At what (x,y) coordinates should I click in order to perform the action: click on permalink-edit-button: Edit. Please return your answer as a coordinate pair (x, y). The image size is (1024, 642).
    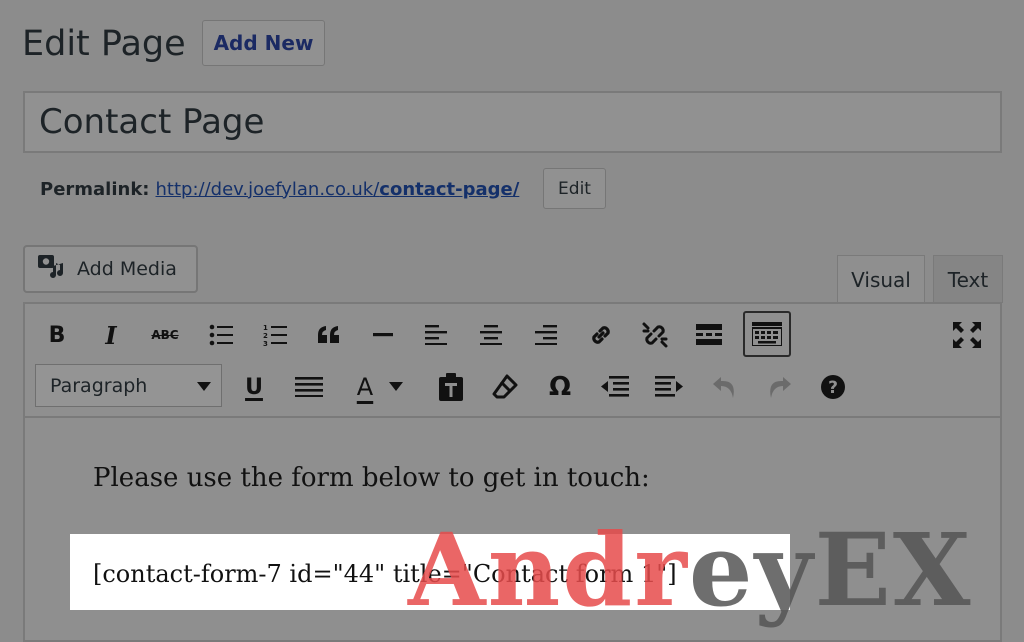
    Looking at the image, I should click on (574, 188).